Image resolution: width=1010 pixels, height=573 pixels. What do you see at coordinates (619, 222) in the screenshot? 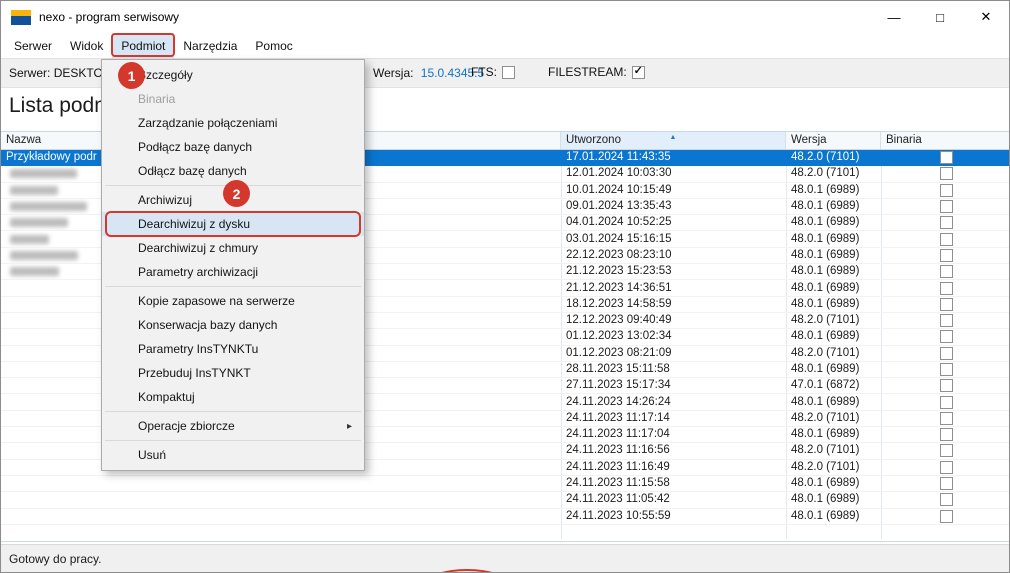
I see `cell-utworzono: 04.01.2024 10:52:25` at bounding box center [619, 222].